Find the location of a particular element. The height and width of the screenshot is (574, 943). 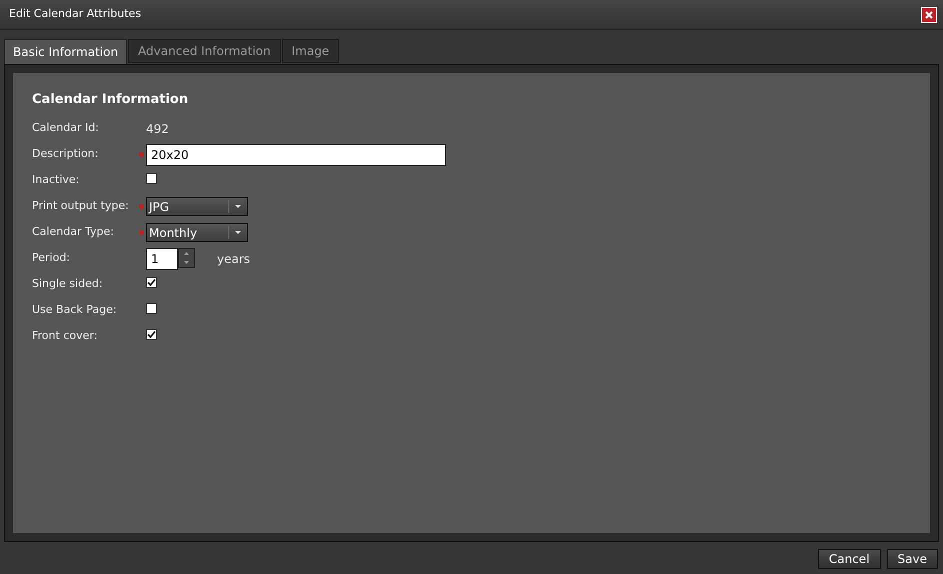

close-icon is located at coordinates (929, 14).